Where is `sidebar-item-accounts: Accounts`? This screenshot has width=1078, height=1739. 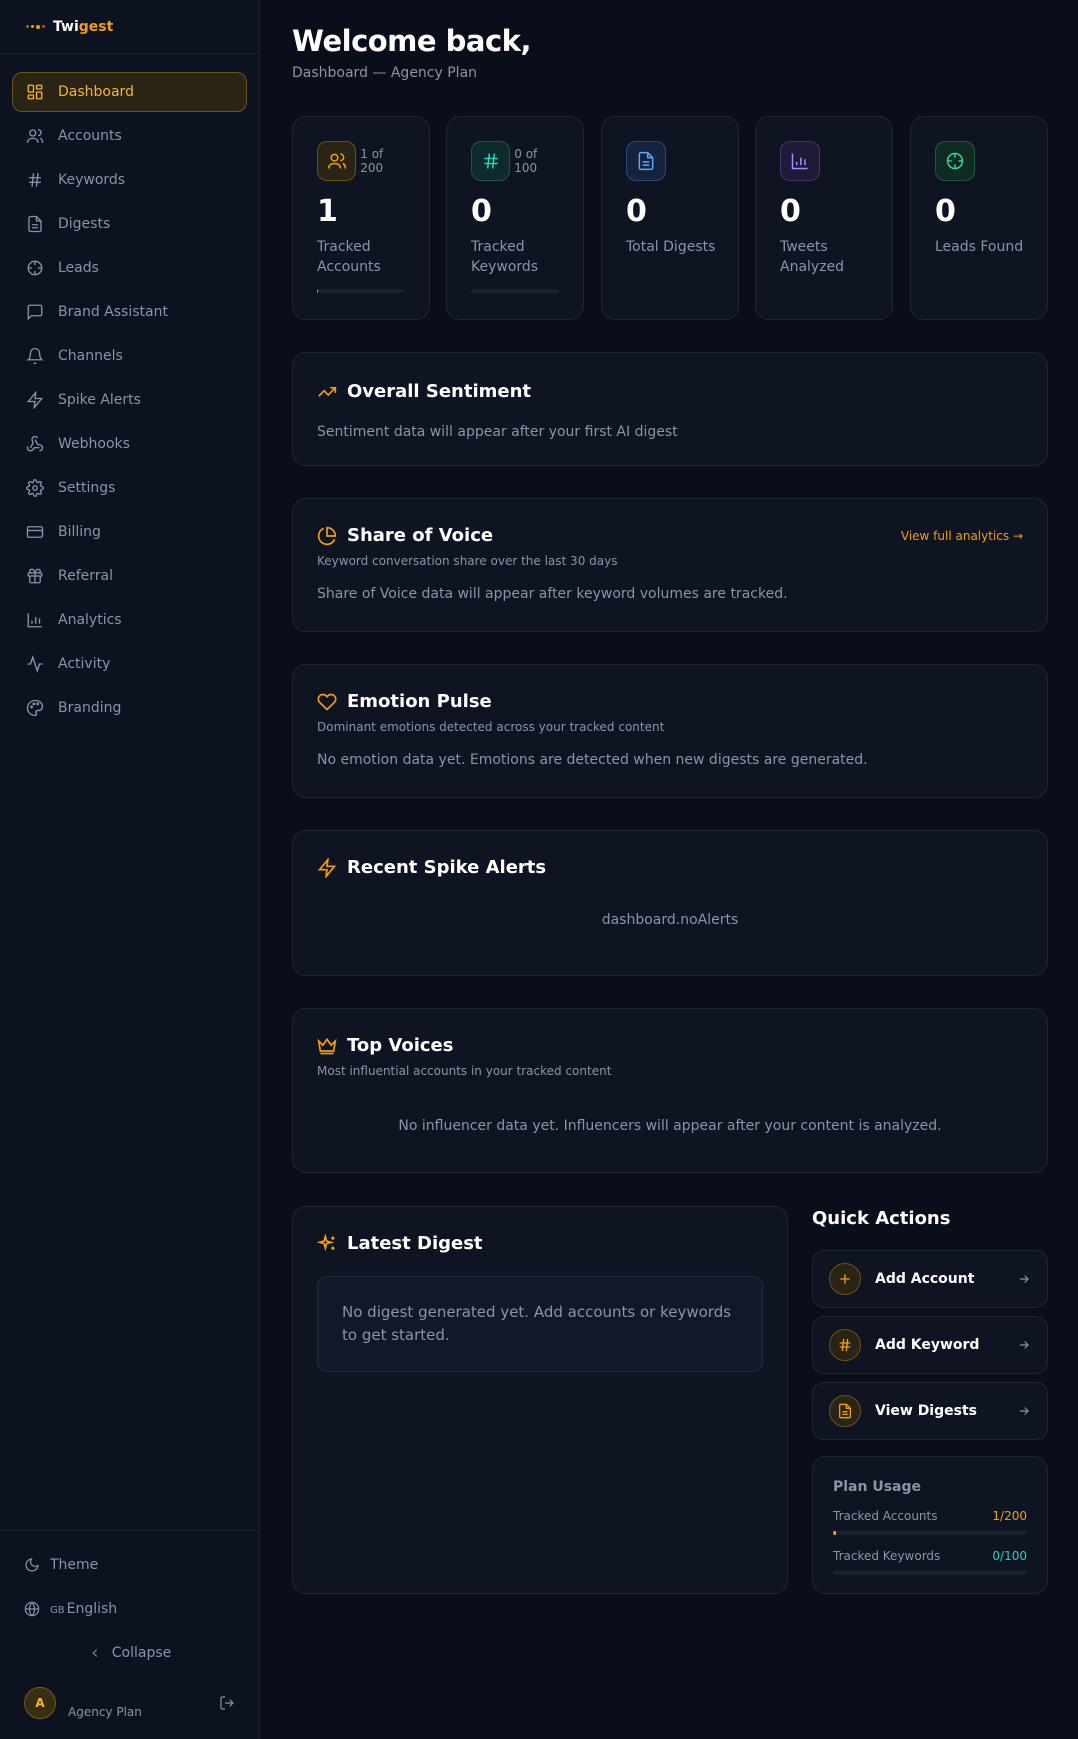 sidebar-item-accounts: Accounts is located at coordinates (129, 136).